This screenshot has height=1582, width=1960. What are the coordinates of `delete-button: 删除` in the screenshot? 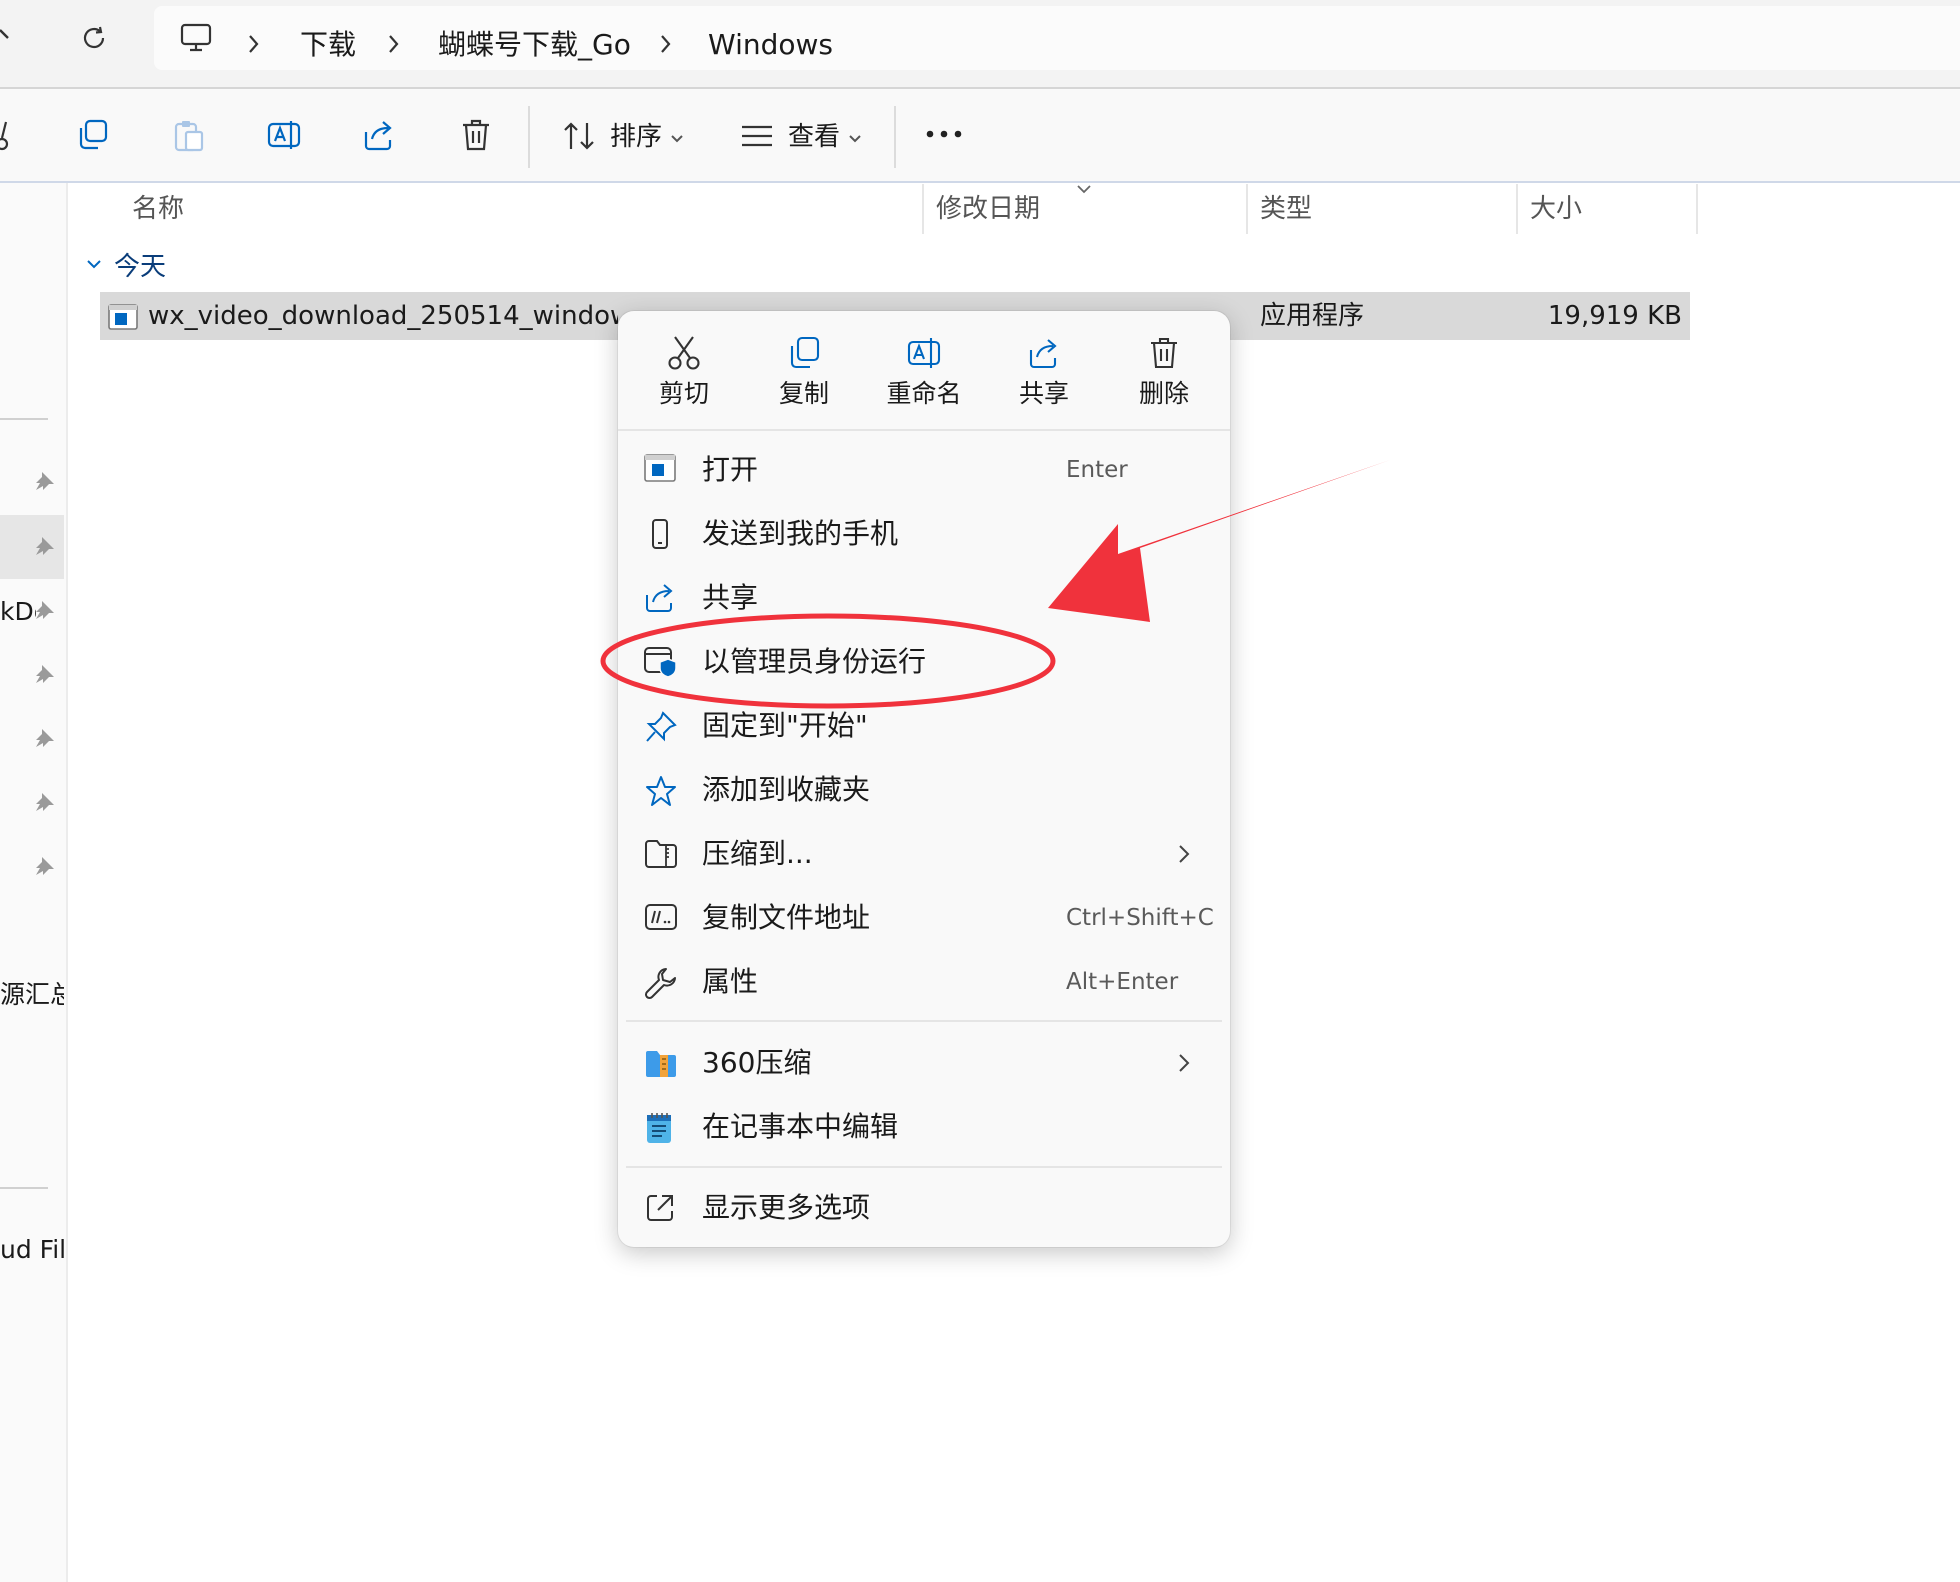 It's located at (1164, 373).